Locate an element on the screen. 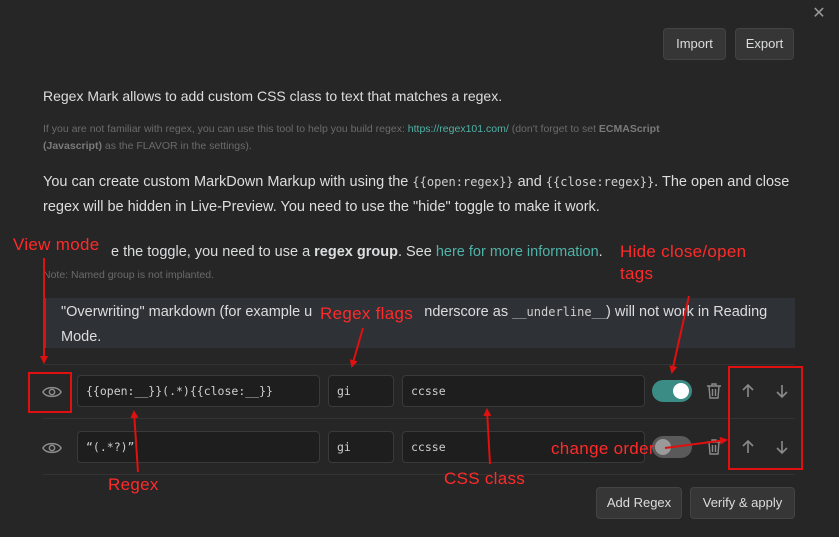 The width and height of the screenshot is (839, 537). note-bold: (Javascript) is located at coordinates (72, 146).